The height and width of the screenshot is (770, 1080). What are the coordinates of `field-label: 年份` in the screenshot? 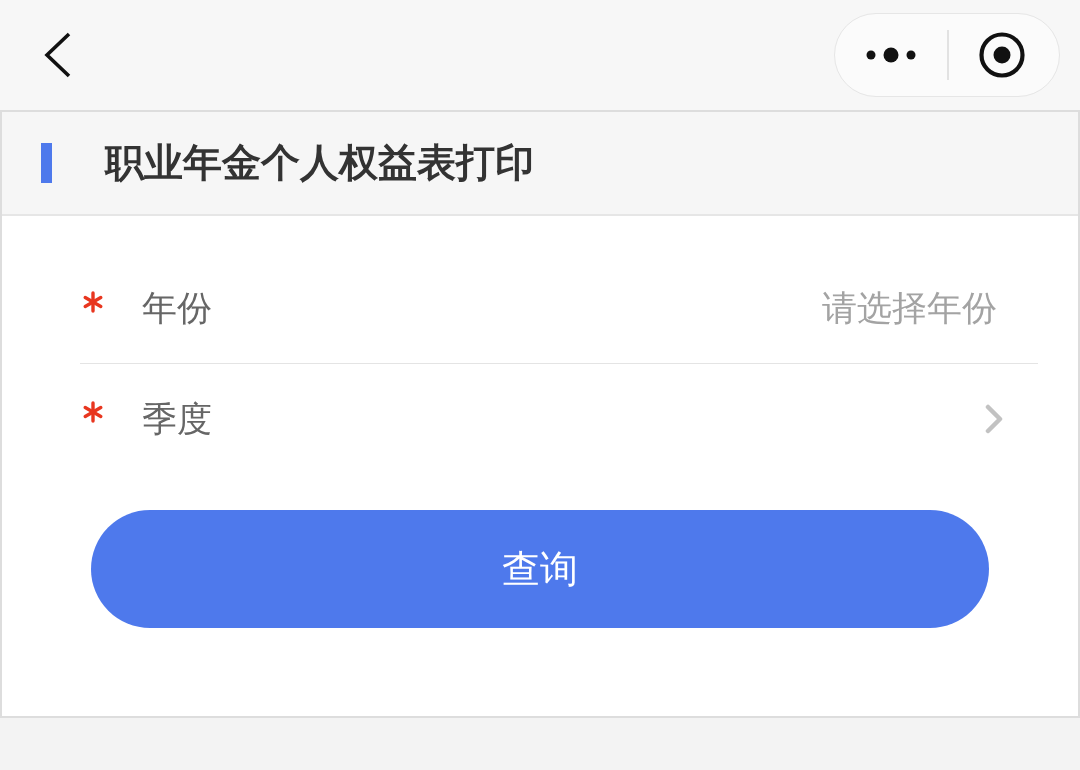 It's located at (177, 309).